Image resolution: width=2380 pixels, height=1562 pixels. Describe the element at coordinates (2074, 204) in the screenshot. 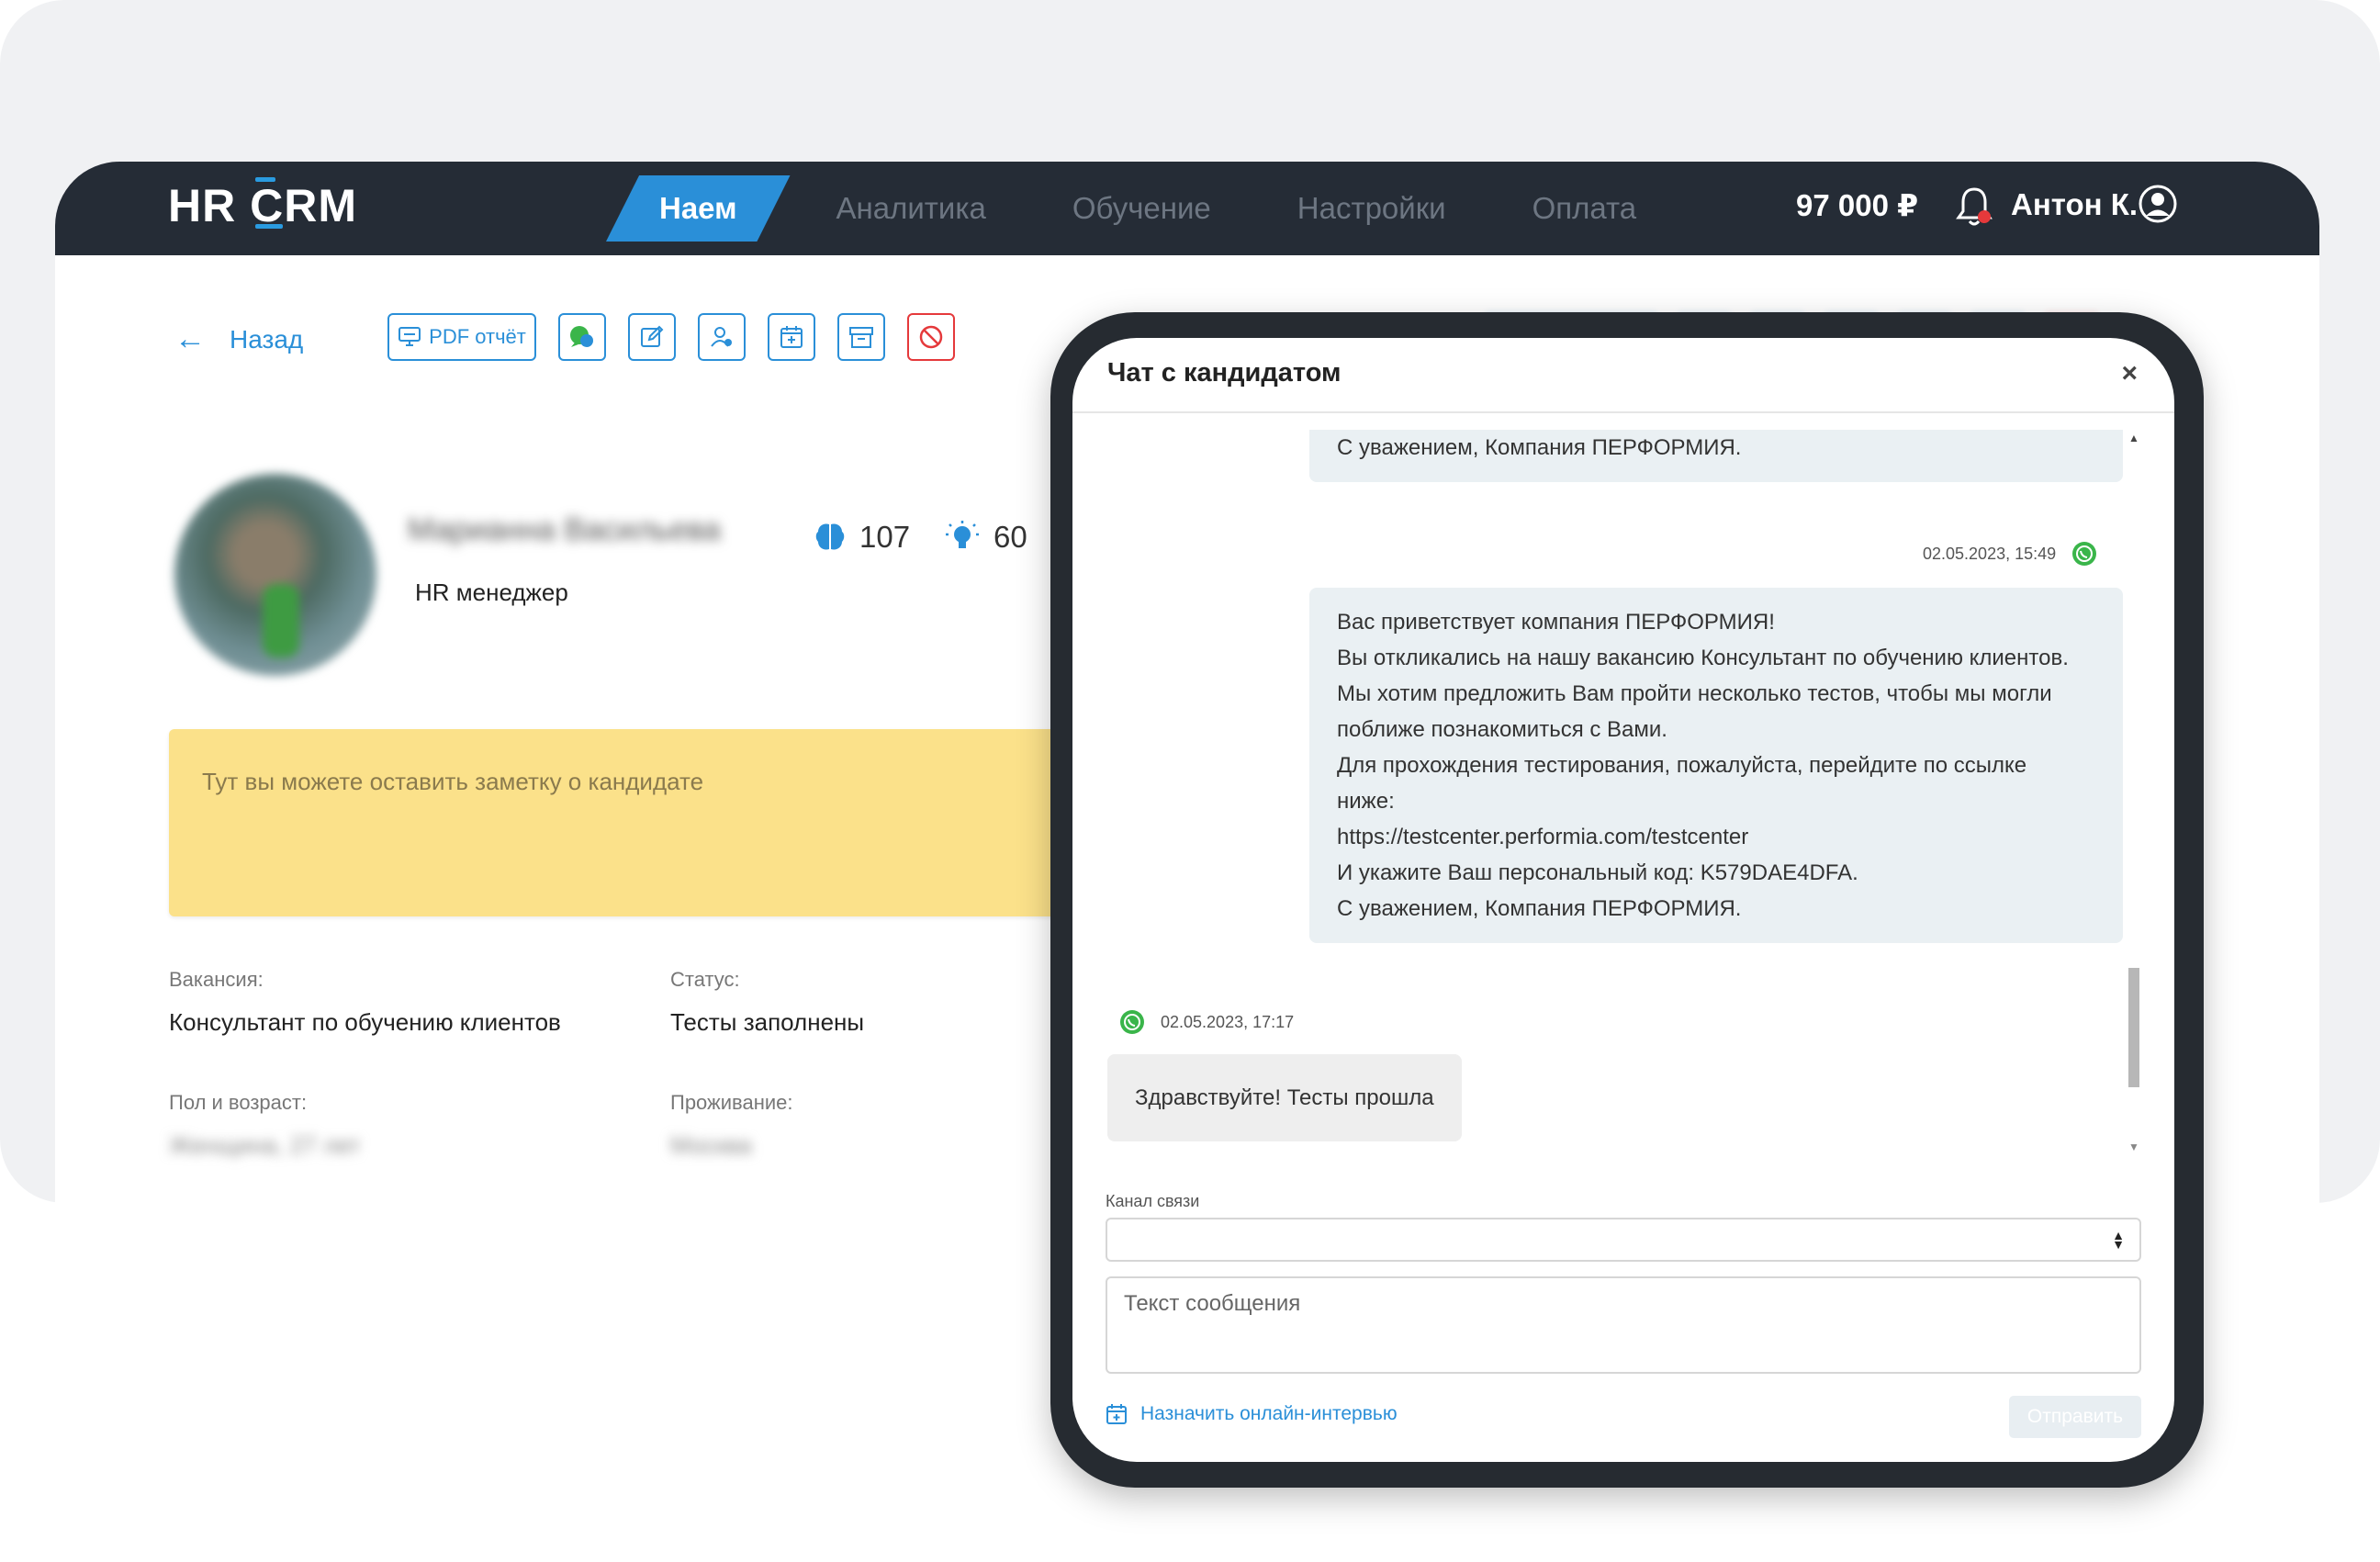

I see `user-name: Антон К.` at that location.